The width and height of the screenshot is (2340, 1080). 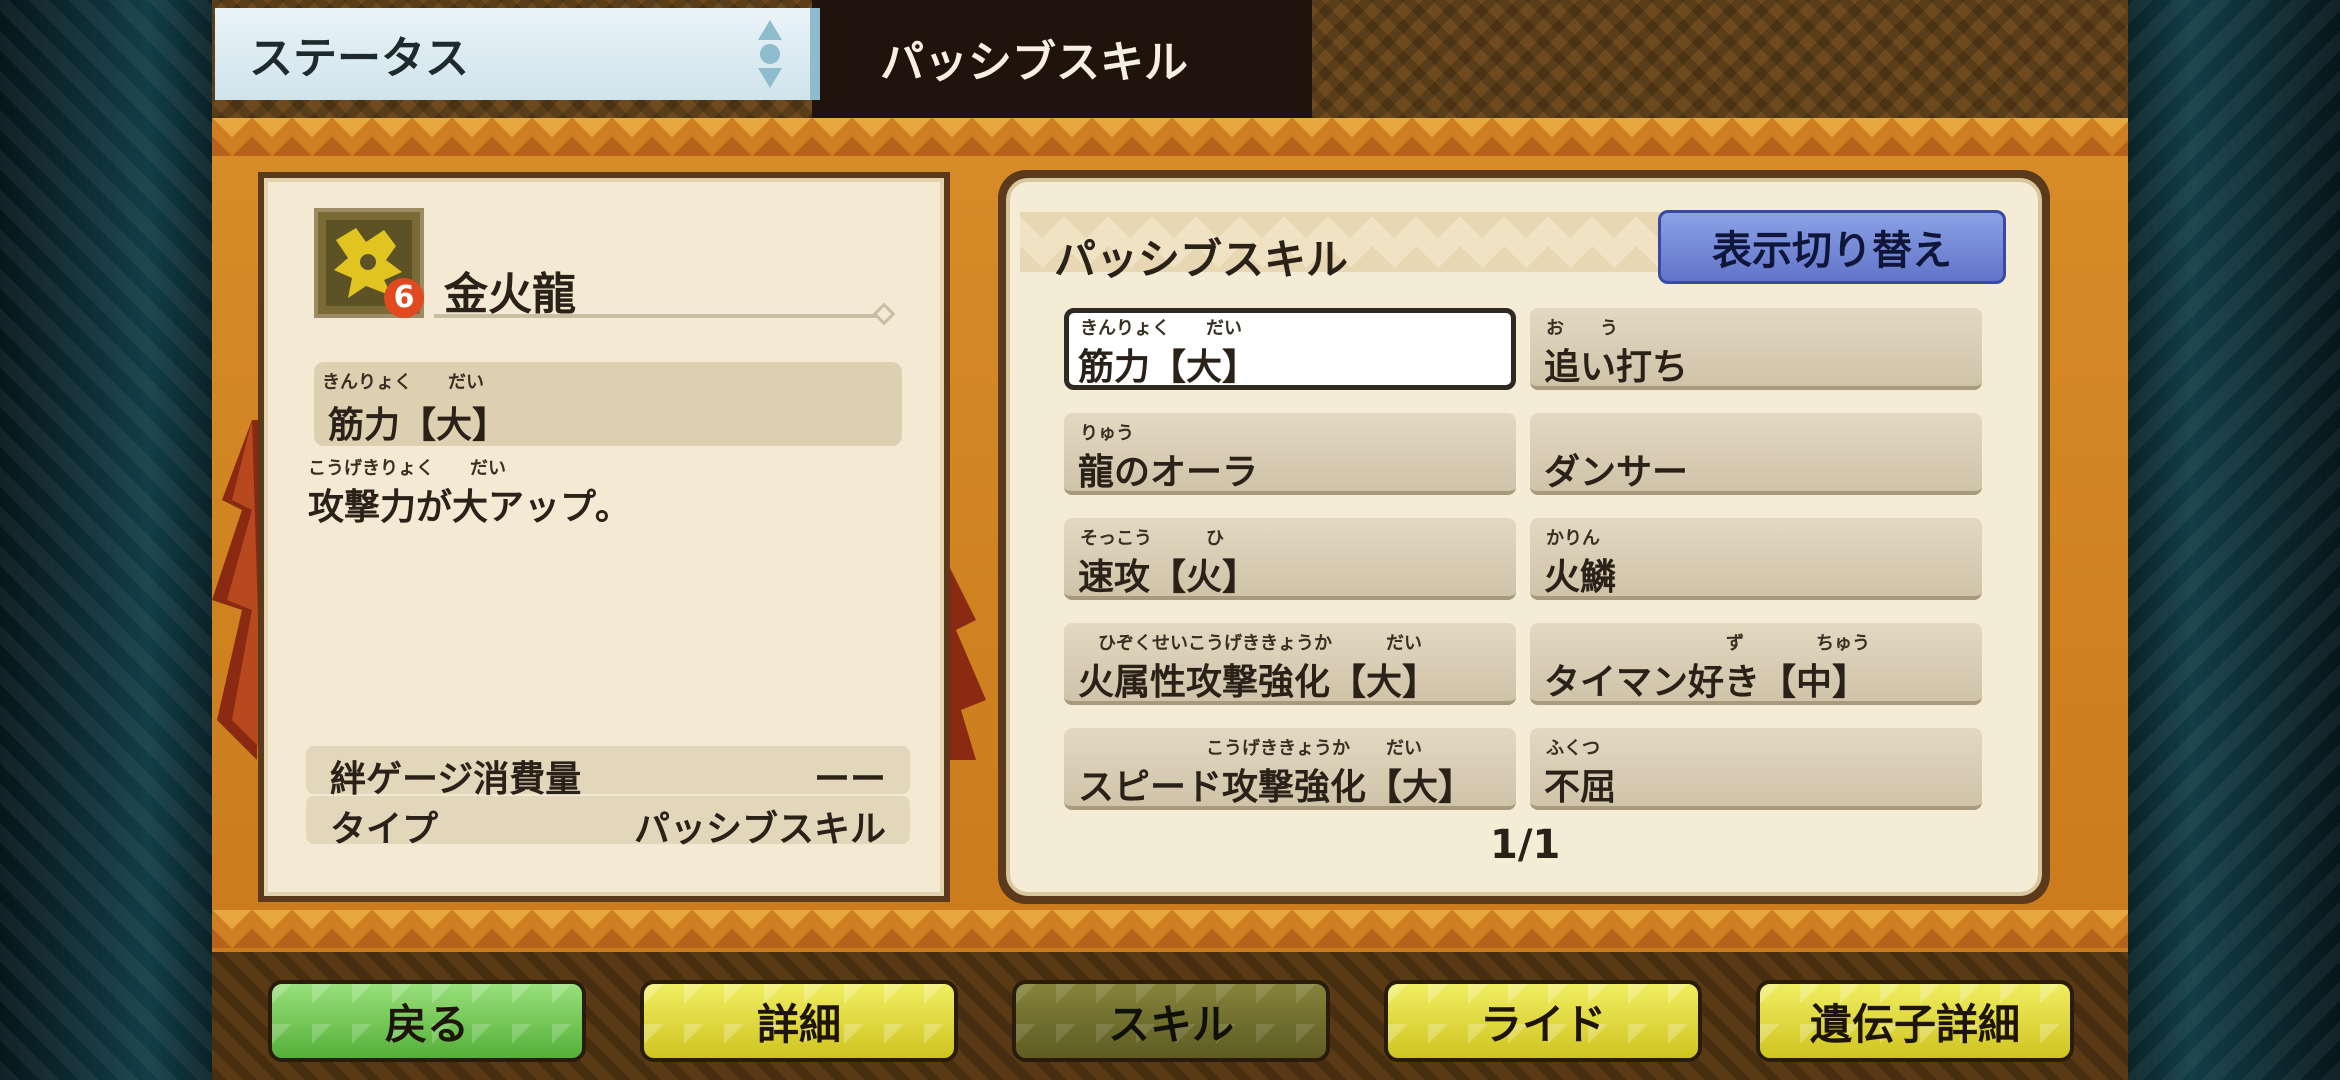 What do you see at coordinates (966, 660) in the screenshot?
I see `dragon-wing-right-decoration` at bounding box center [966, 660].